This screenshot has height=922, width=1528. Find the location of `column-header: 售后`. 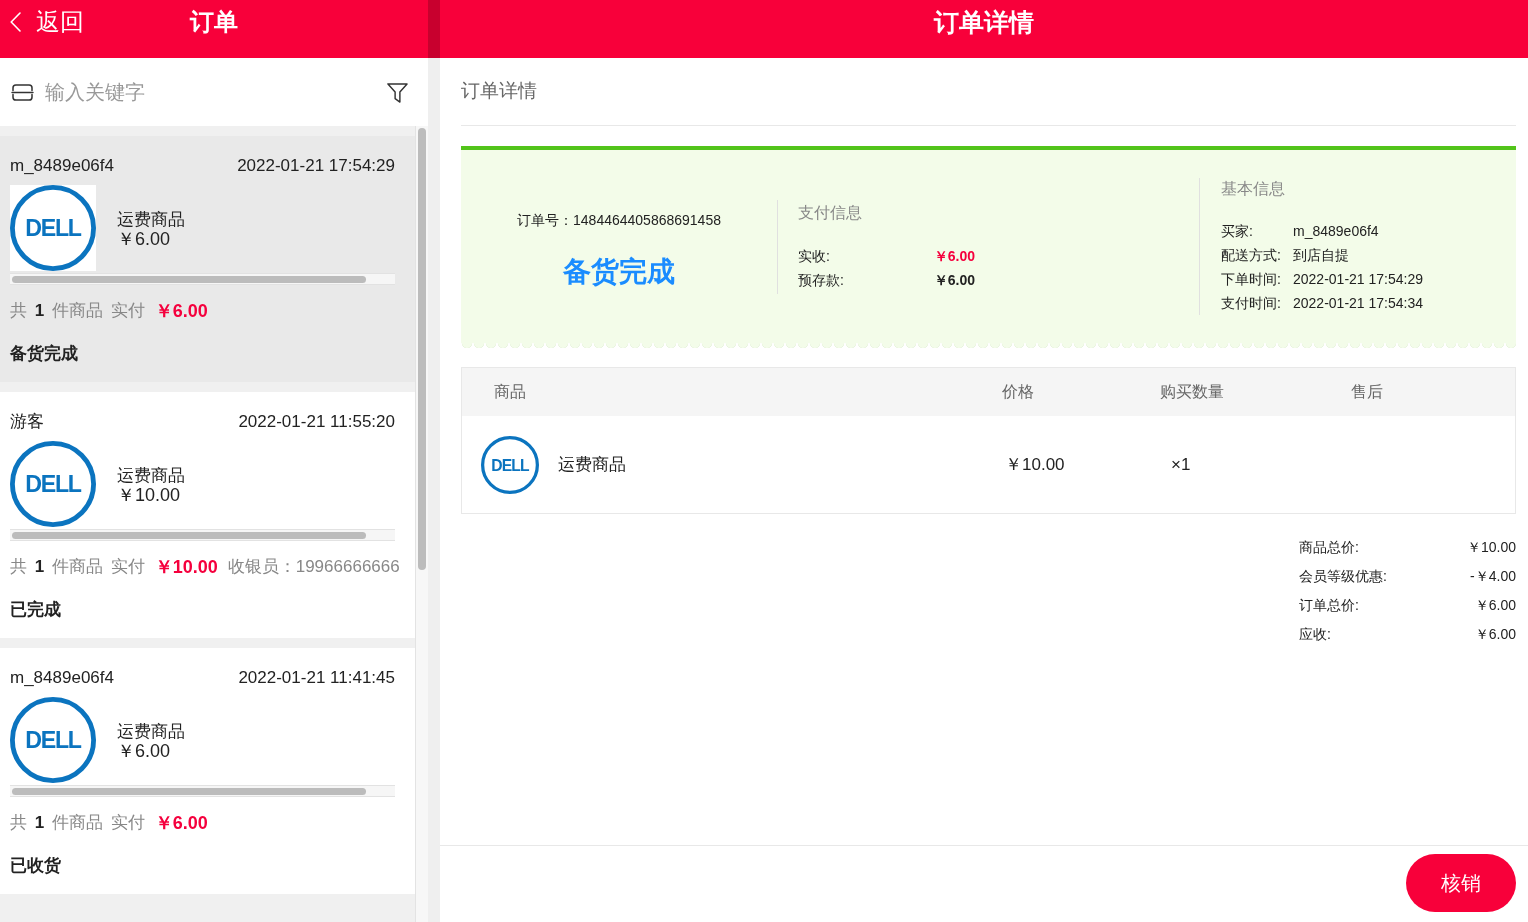

column-header: 售后 is located at coordinates (1367, 391).